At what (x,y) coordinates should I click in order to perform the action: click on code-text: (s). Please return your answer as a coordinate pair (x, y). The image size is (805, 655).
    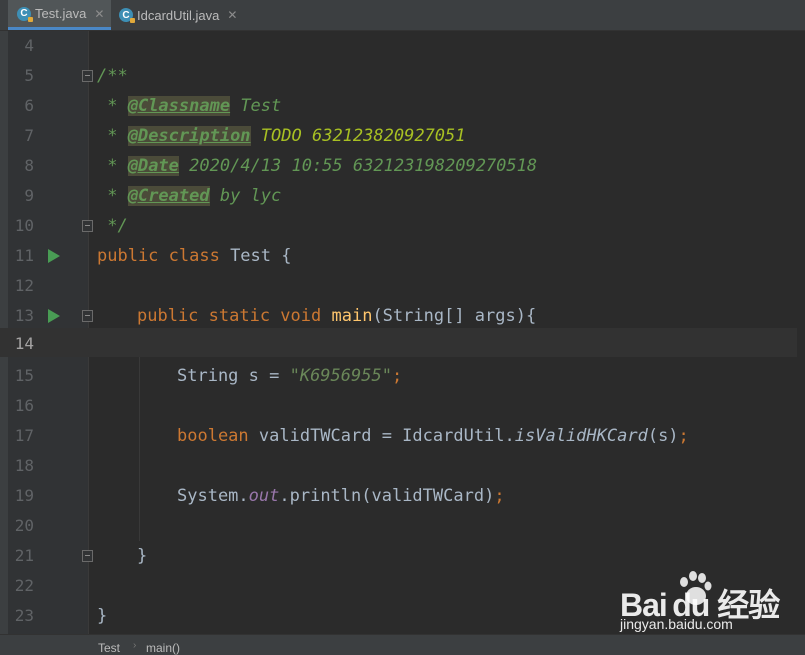
    Looking at the image, I should click on (663, 436).